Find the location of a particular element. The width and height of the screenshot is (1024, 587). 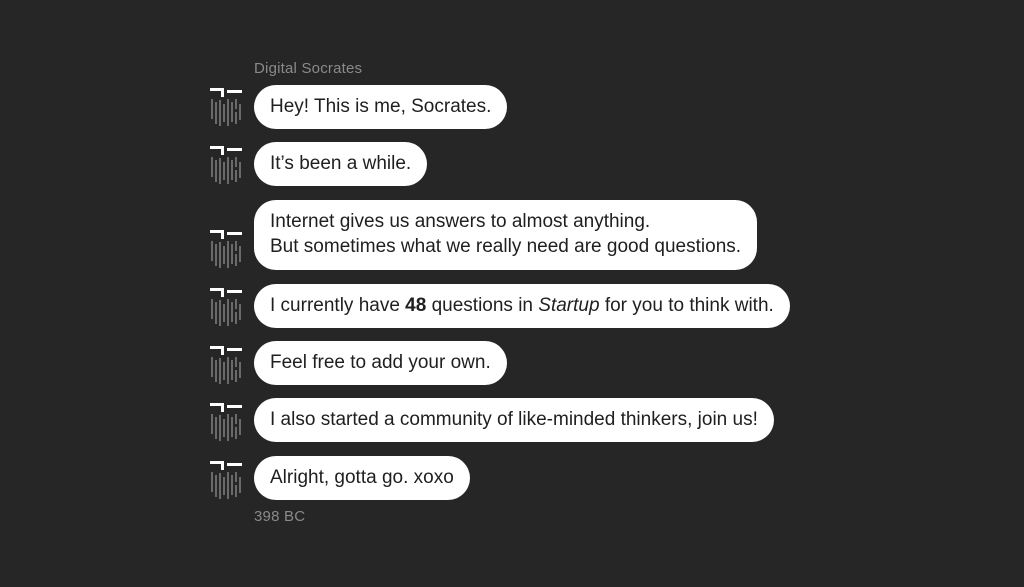

message-text: Feel free to add your own. is located at coordinates (380, 362).